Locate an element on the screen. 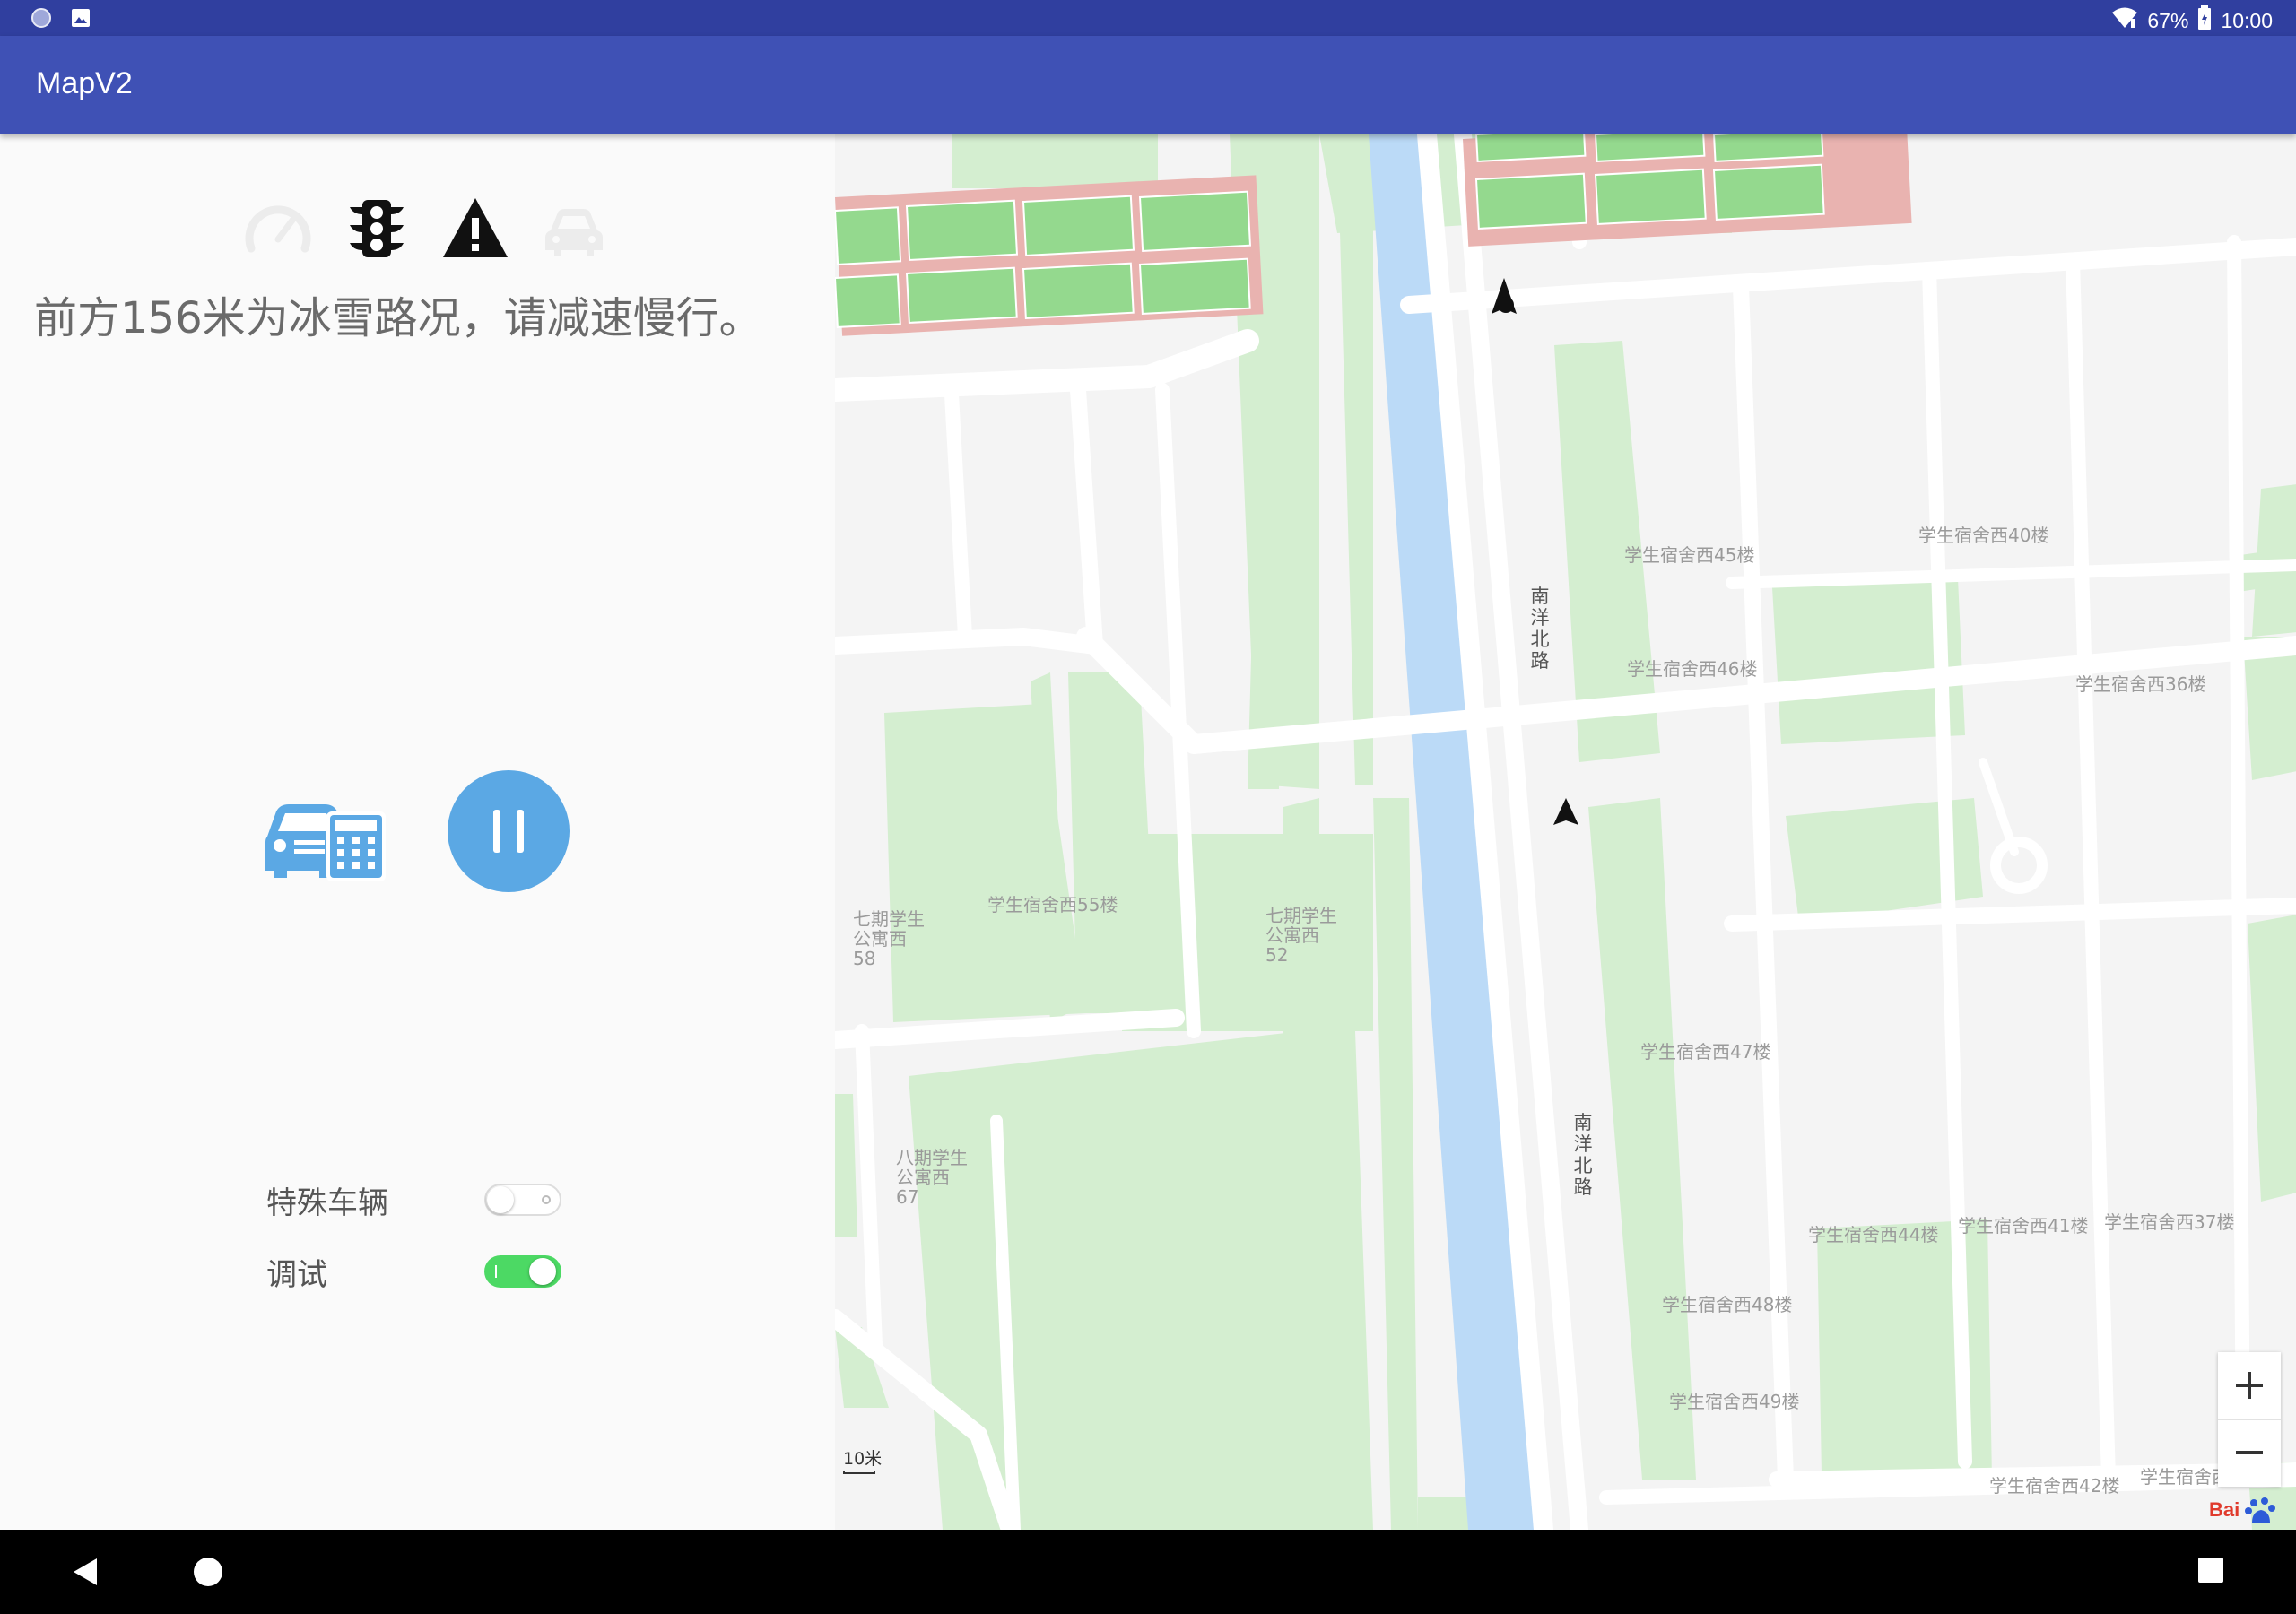 The width and height of the screenshot is (2296, 1614). warning-icon is located at coordinates (475, 229).